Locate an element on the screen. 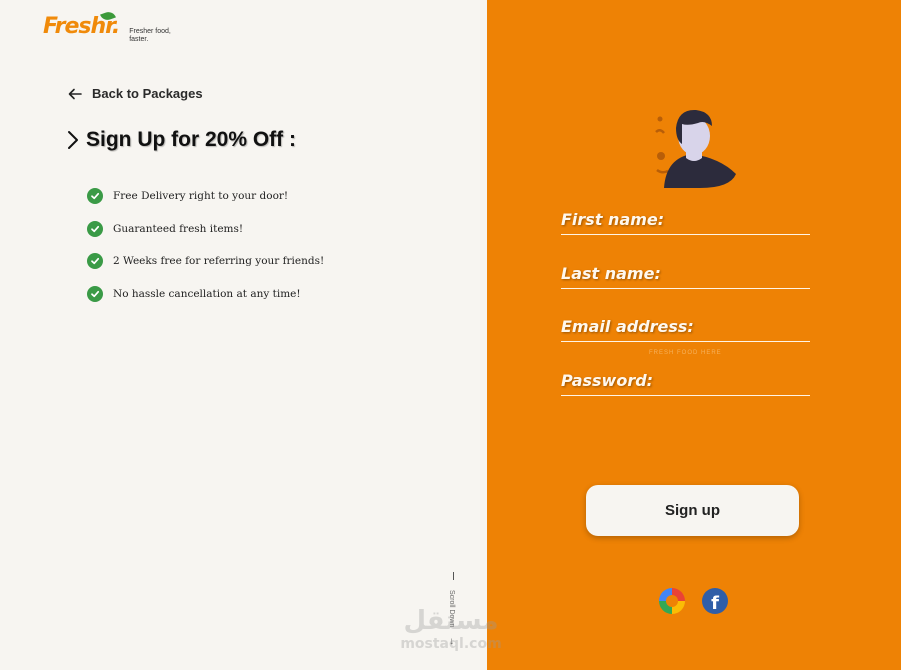 The width and height of the screenshot is (901, 670). email-field: Email address: FRESH FOOD HERE is located at coordinates (685, 336).